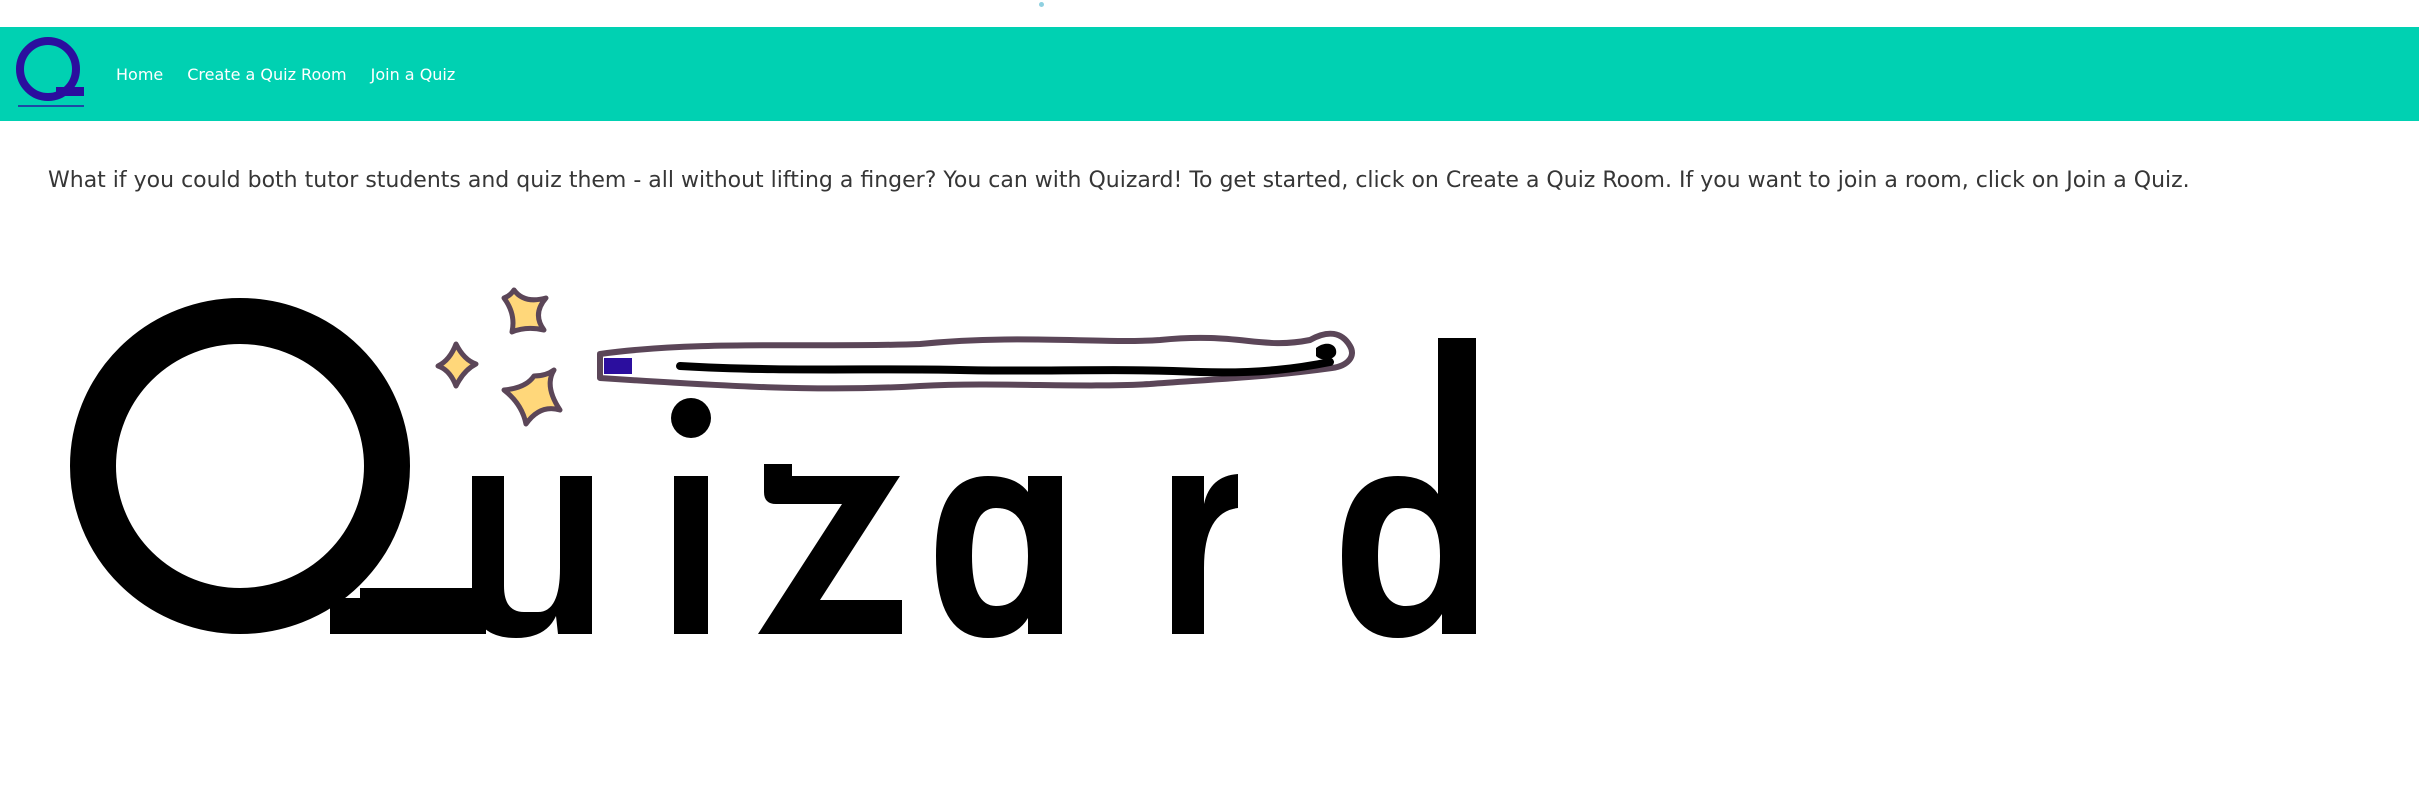 This screenshot has width=2419, height=795. Describe the element at coordinates (413, 74) in the screenshot. I see `nav-join-quiz-link: Join a Quiz` at that location.